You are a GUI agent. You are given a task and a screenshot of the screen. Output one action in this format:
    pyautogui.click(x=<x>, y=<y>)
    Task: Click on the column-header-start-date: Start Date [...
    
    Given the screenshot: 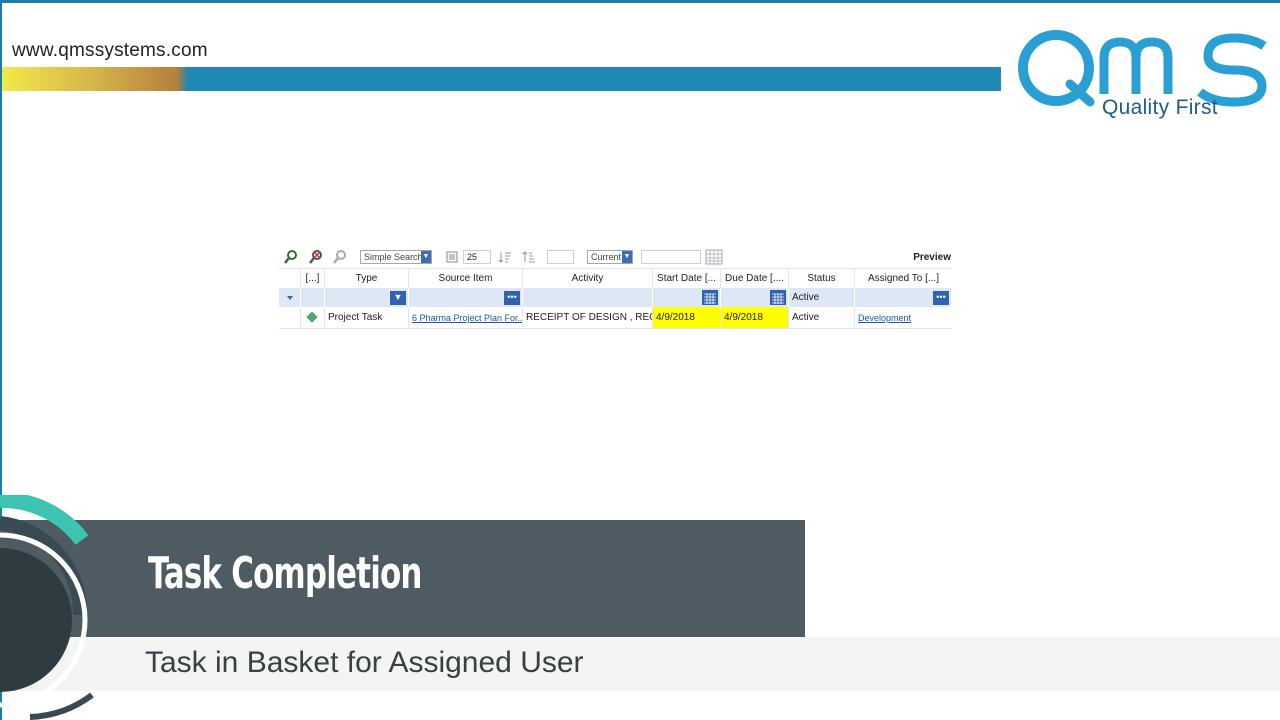 What is the action you would take?
    pyautogui.click(x=687, y=278)
    